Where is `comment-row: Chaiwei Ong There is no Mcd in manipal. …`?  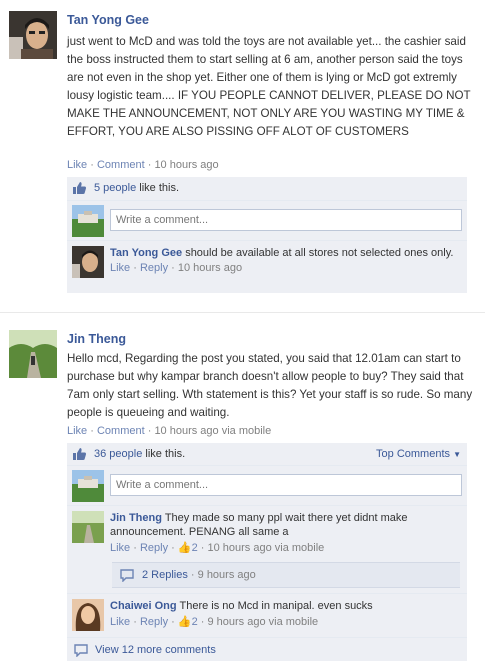 comment-row: Chaiwei Ong There is no Mcd in manipal. … is located at coordinates (267, 615).